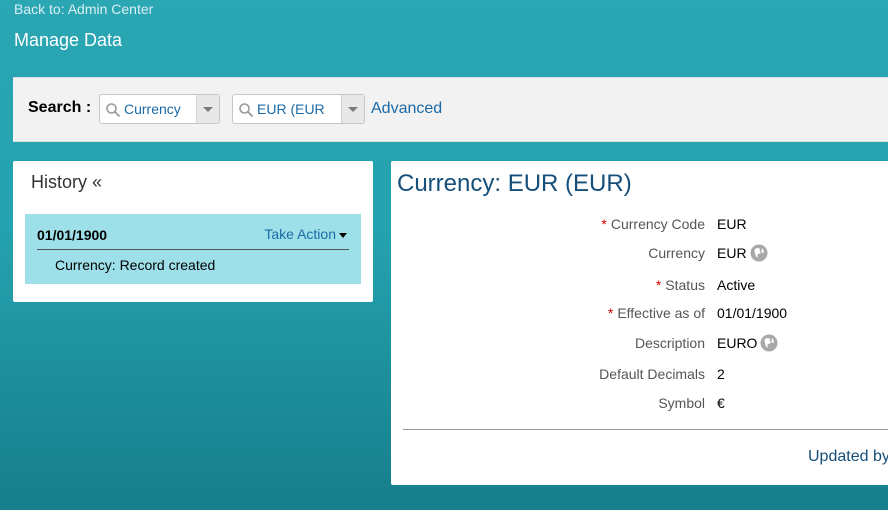 The height and width of the screenshot is (510, 888). I want to click on record-combobox: EUR (EUR, so click(298, 109).